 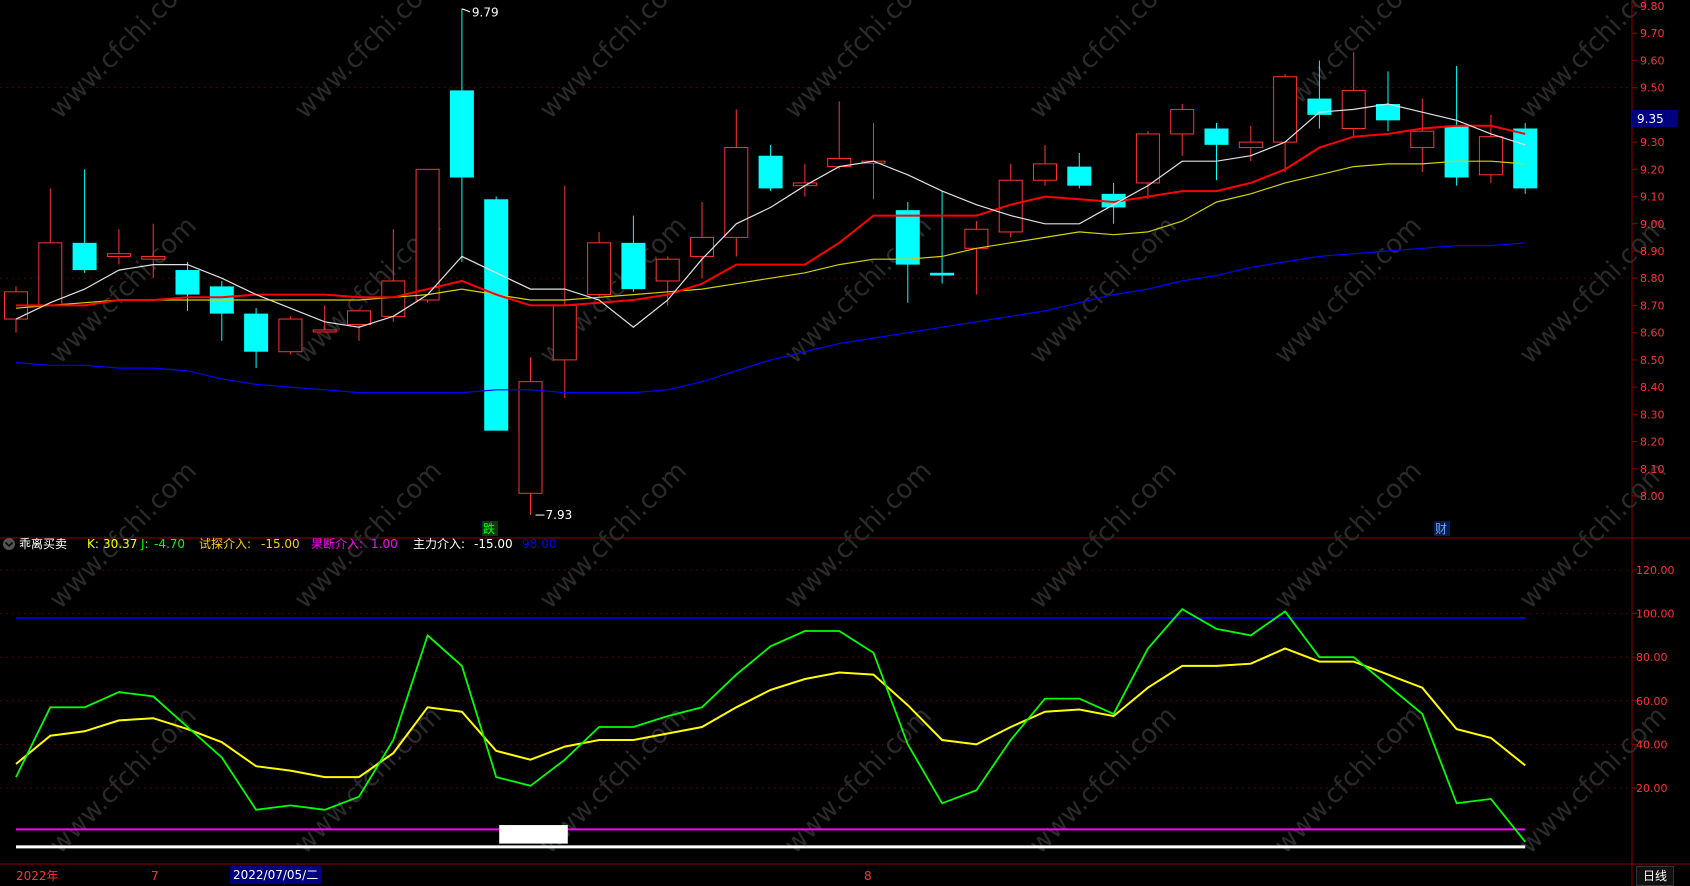 I want to click on tag-cai: 财, so click(x=1441, y=529).